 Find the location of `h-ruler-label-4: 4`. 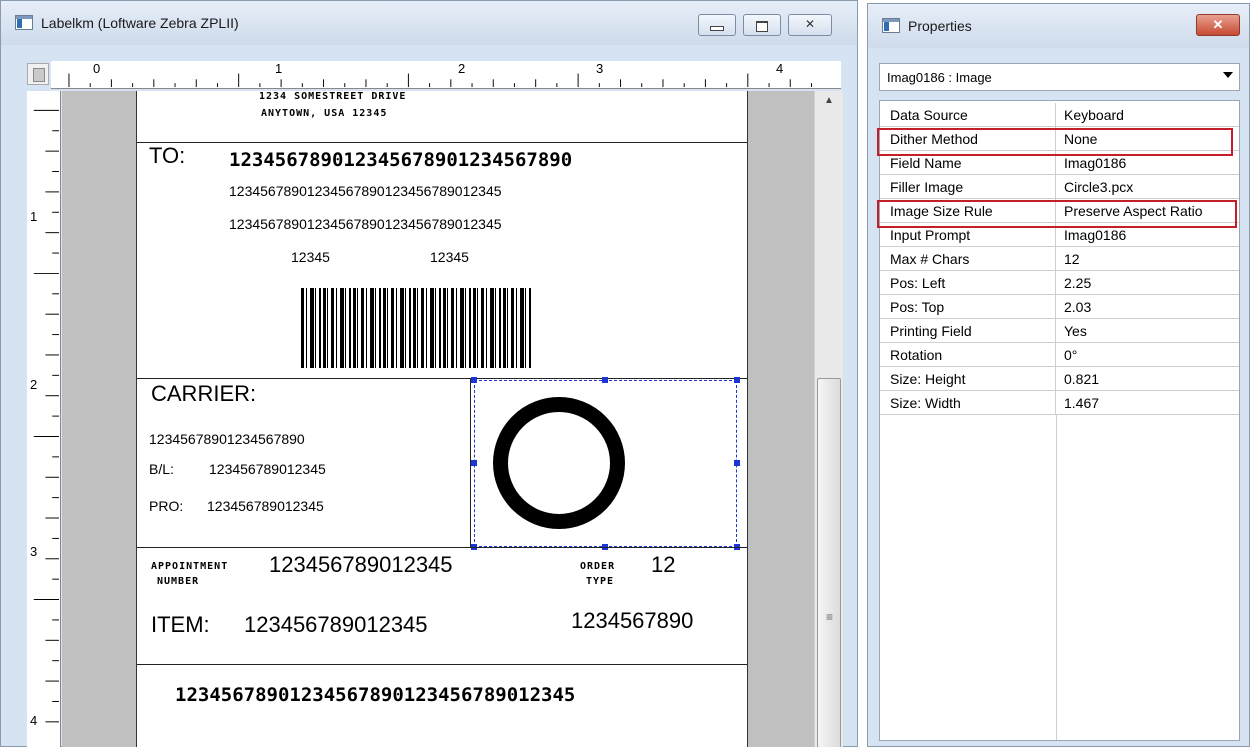

h-ruler-label-4: 4 is located at coordinates (780, 68).